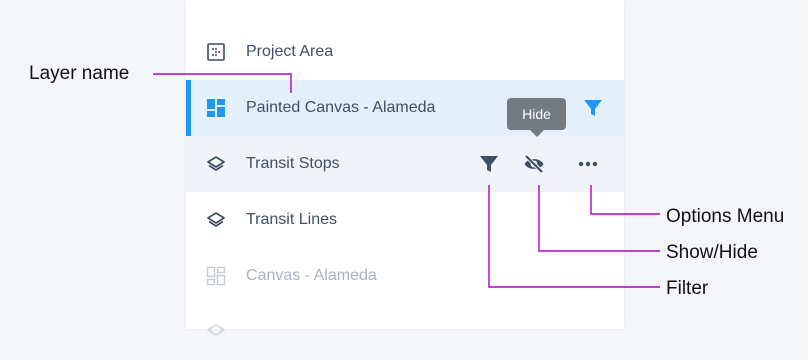 The width and height of the screenshot is (808, 360). Describe the element at coordinates (599, 218) in the screenshot. I see `callout-line-show-hide` at that location.